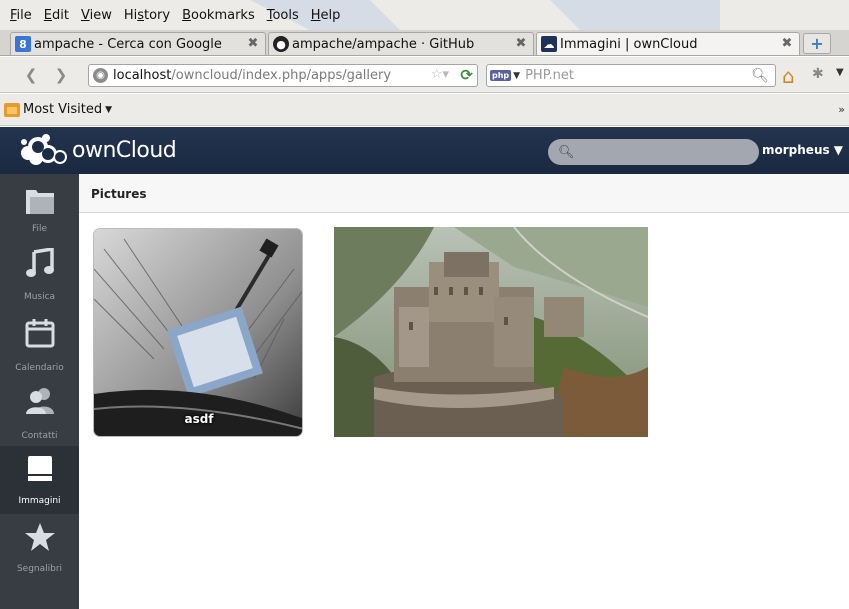 This screenshot has height=609, width=849. What do you see at coordinates (61, 75) in the screenshot?
I see `forward-button: ❯` at bounding box center [61, 75].